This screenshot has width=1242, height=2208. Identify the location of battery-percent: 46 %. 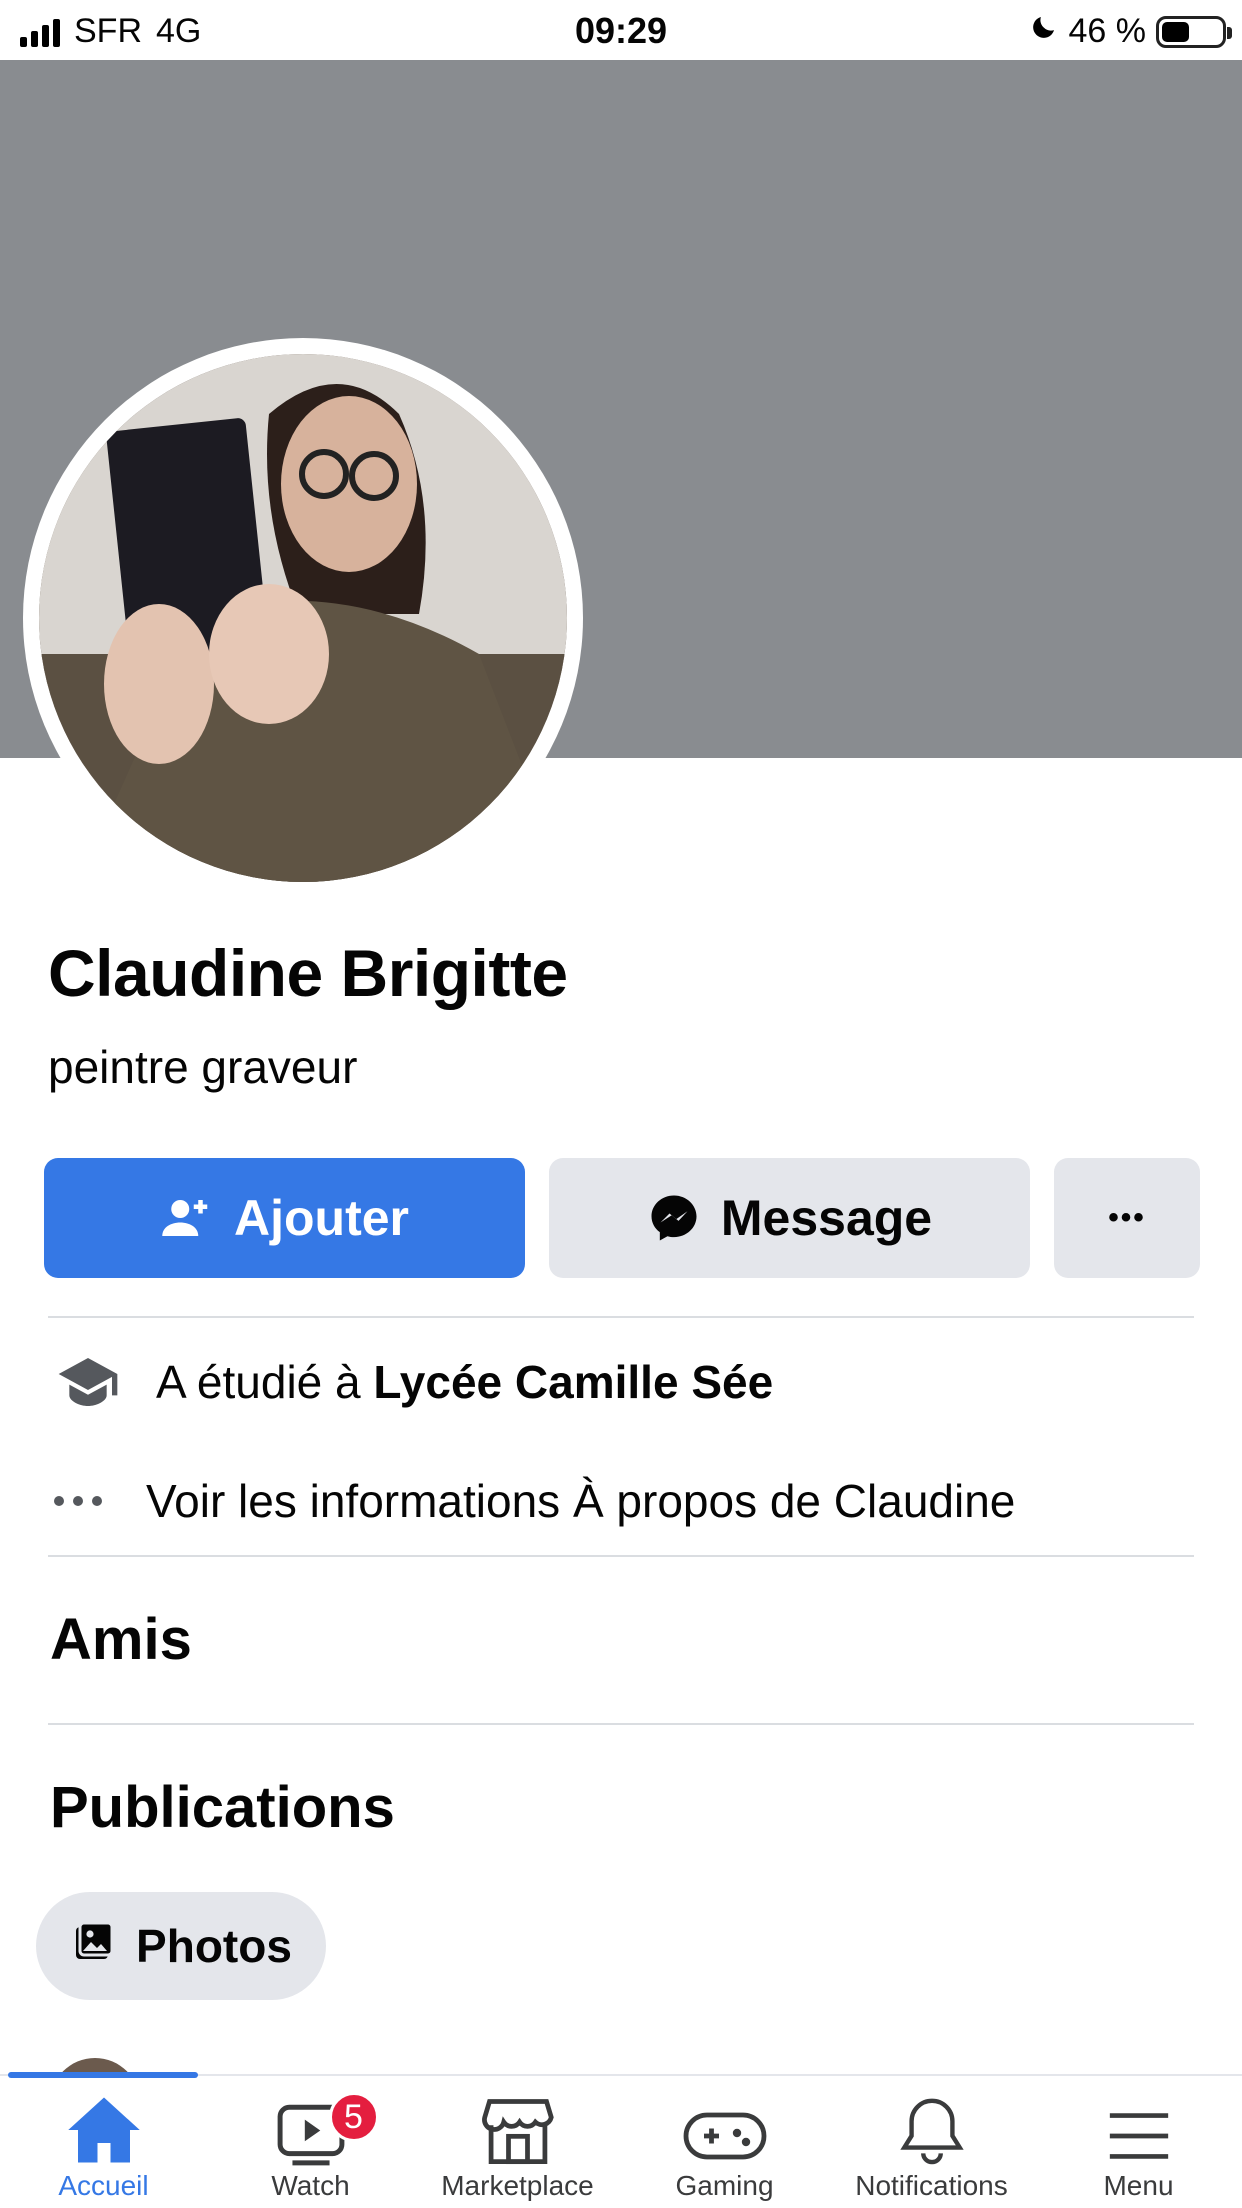
(1107, 31).